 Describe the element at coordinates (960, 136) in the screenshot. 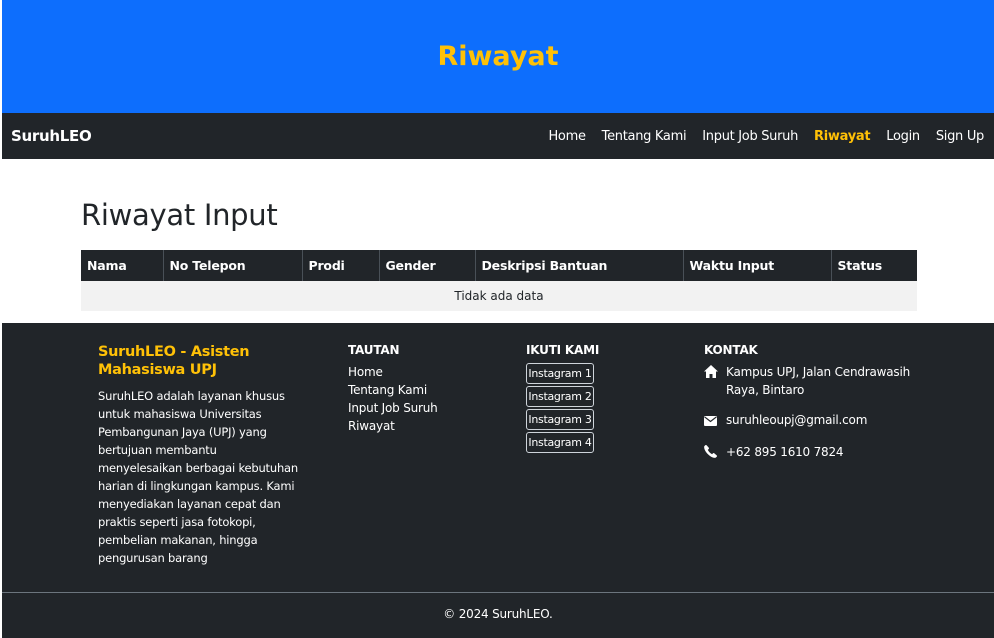

I see `nav-item-sign-up: Sign Up` at that location.